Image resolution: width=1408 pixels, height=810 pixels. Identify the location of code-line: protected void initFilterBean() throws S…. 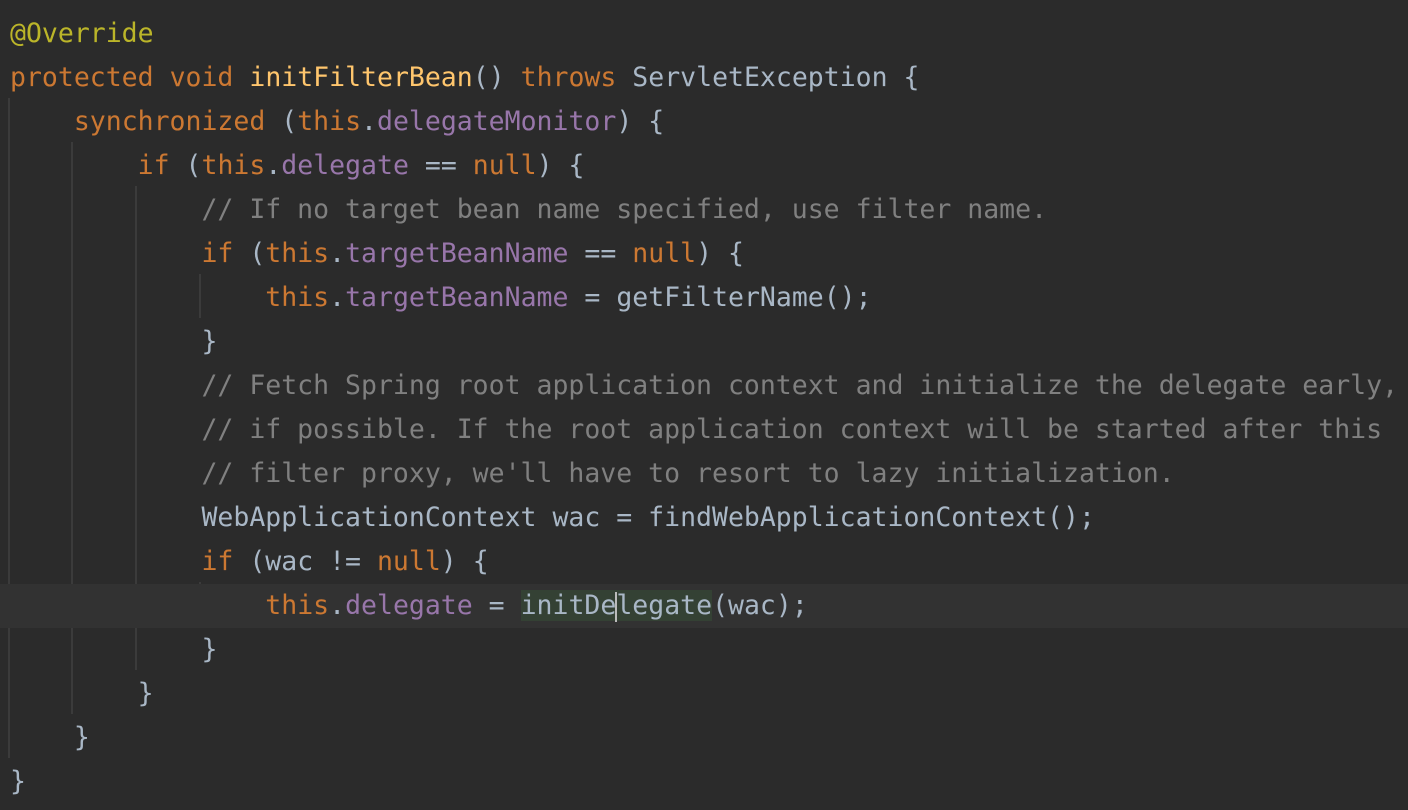
(704, 78).